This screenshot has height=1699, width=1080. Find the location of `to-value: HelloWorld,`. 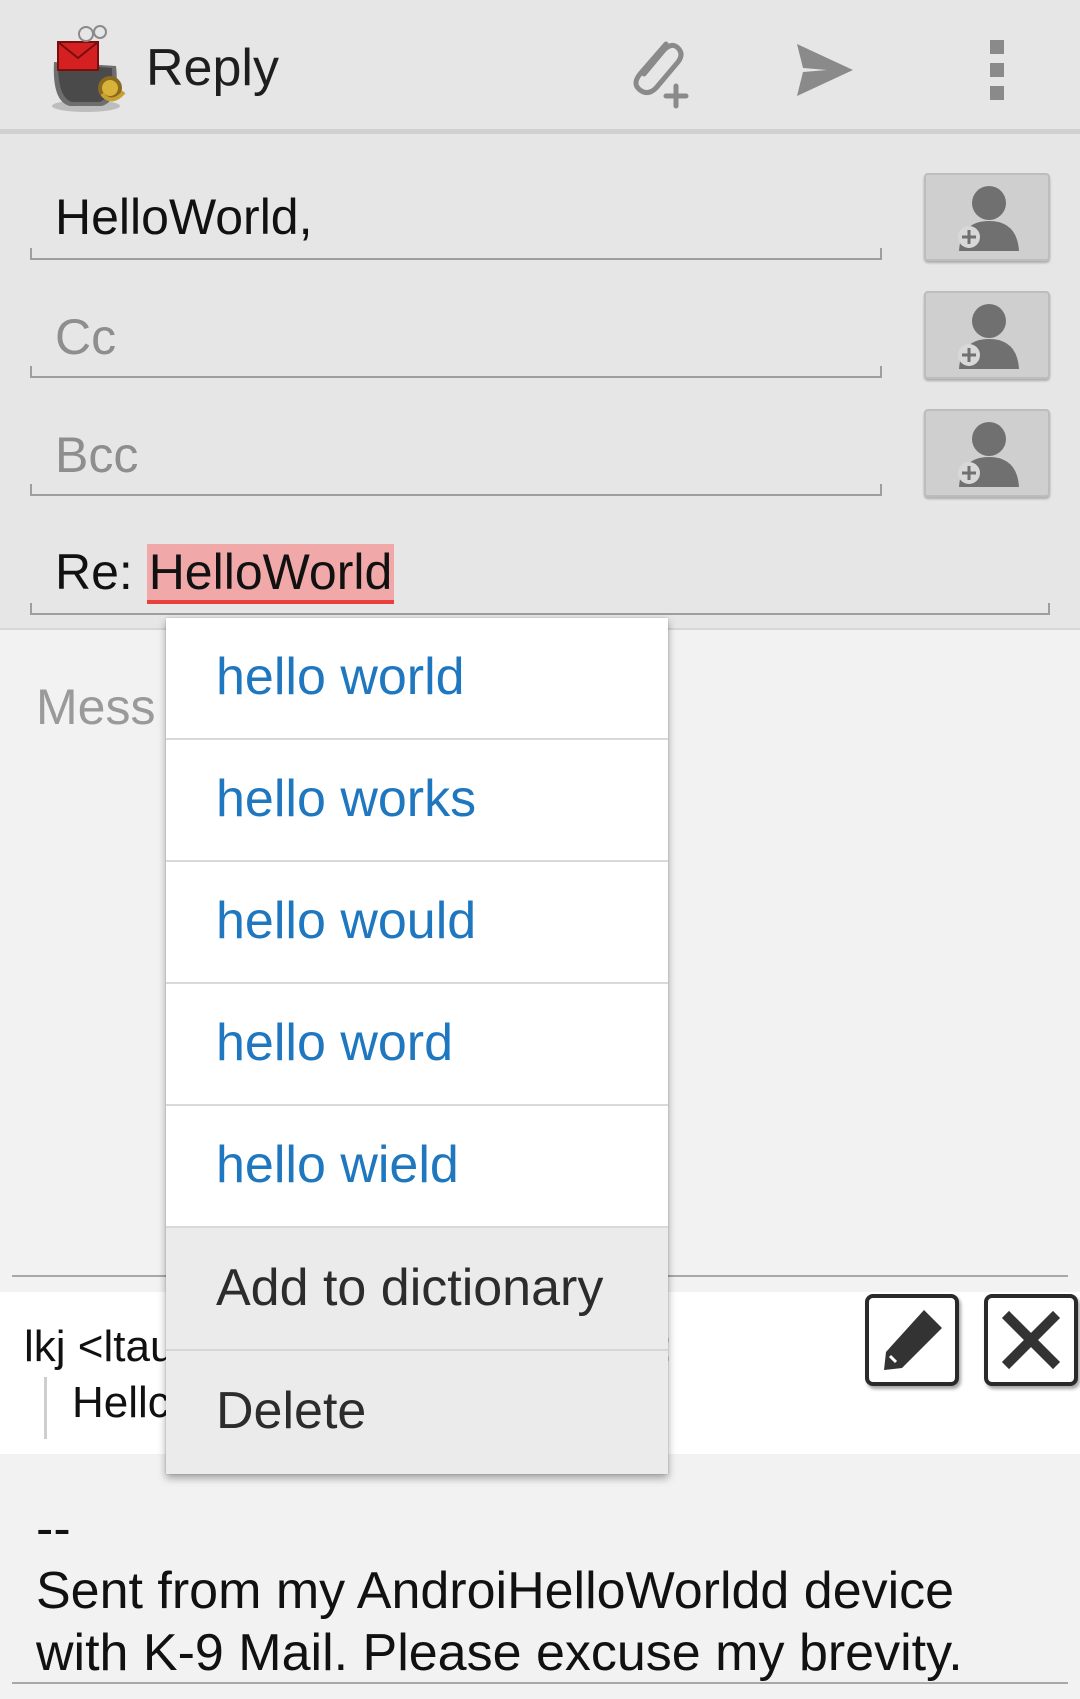

to-value: HelloWorld, is located at coordinates (184, 217).